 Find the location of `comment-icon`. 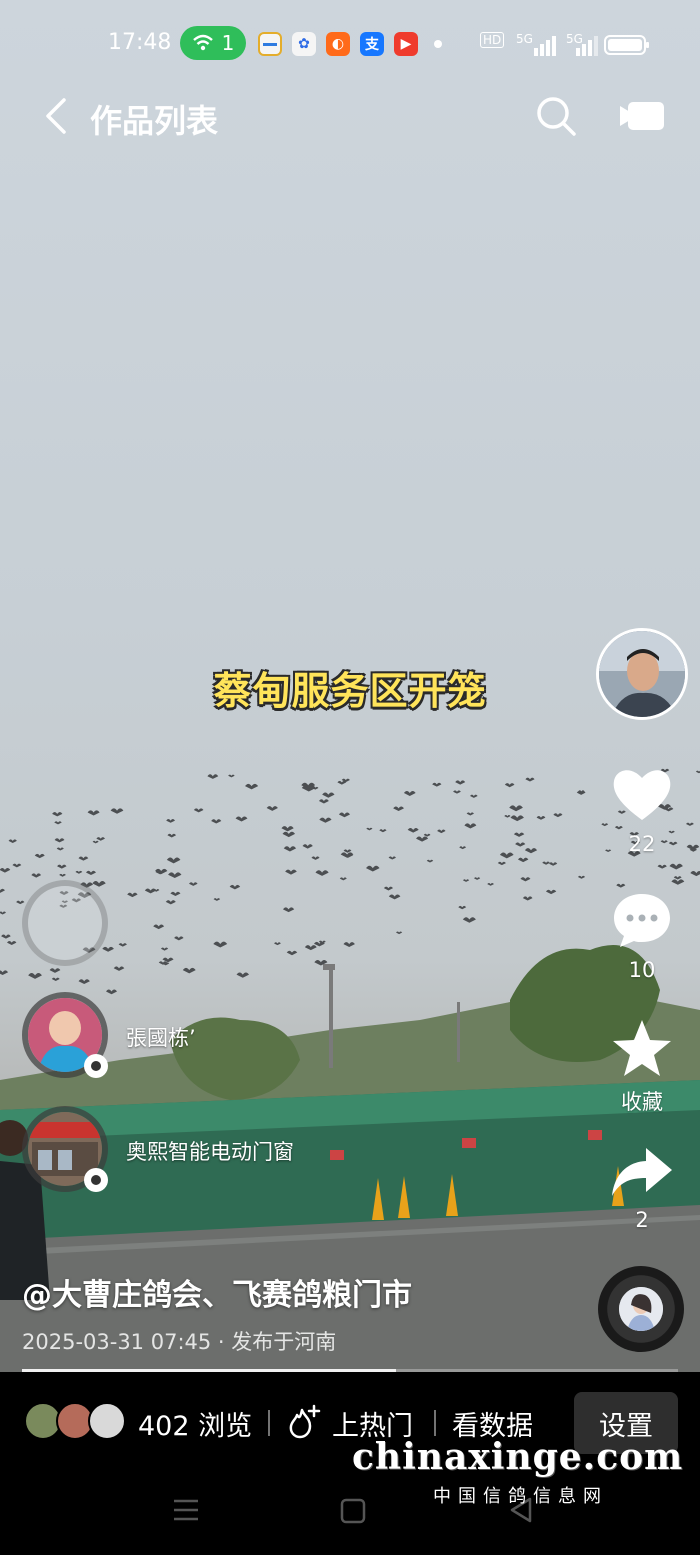

comment-icon is located at coordinates (642, 920).